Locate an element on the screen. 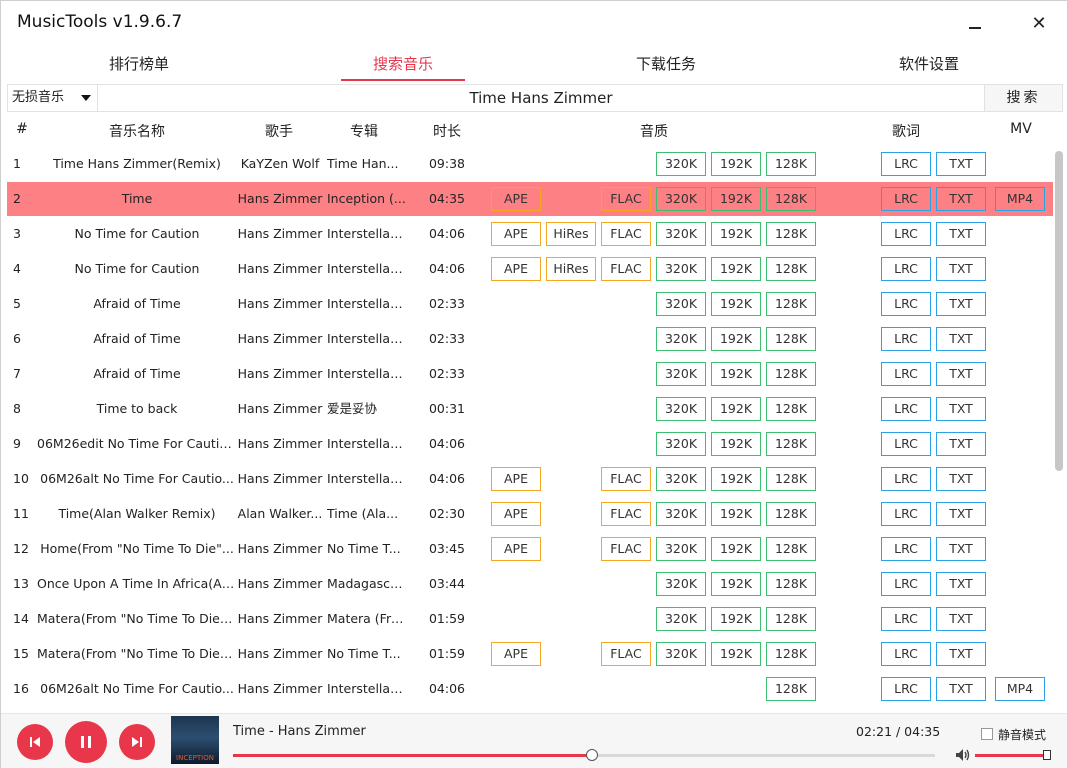 The image size is (1068, 768). volume-handle is located at coordinates (1047, 755).